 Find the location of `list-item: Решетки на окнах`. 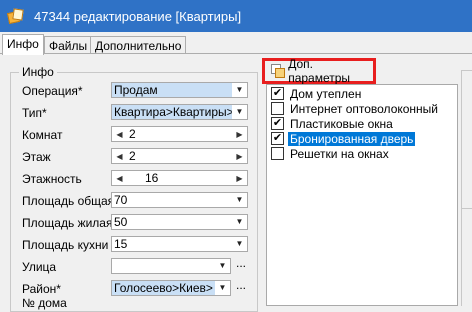

list-item: Решетки на окнах is located at coordinates (363, 153).